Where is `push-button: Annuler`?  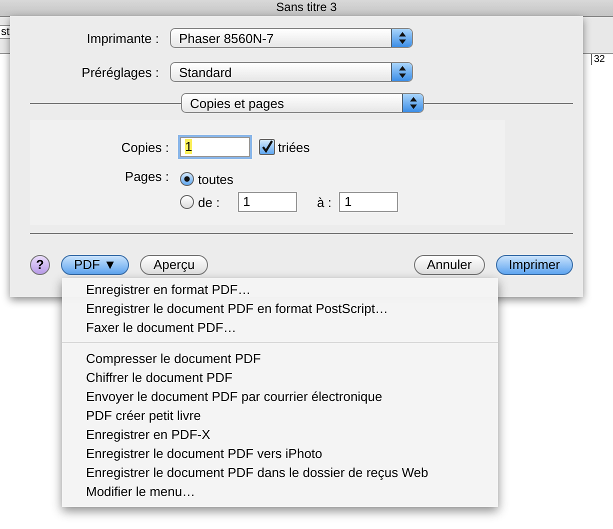
push-button: Annuler is located at coordinates (449, 265).